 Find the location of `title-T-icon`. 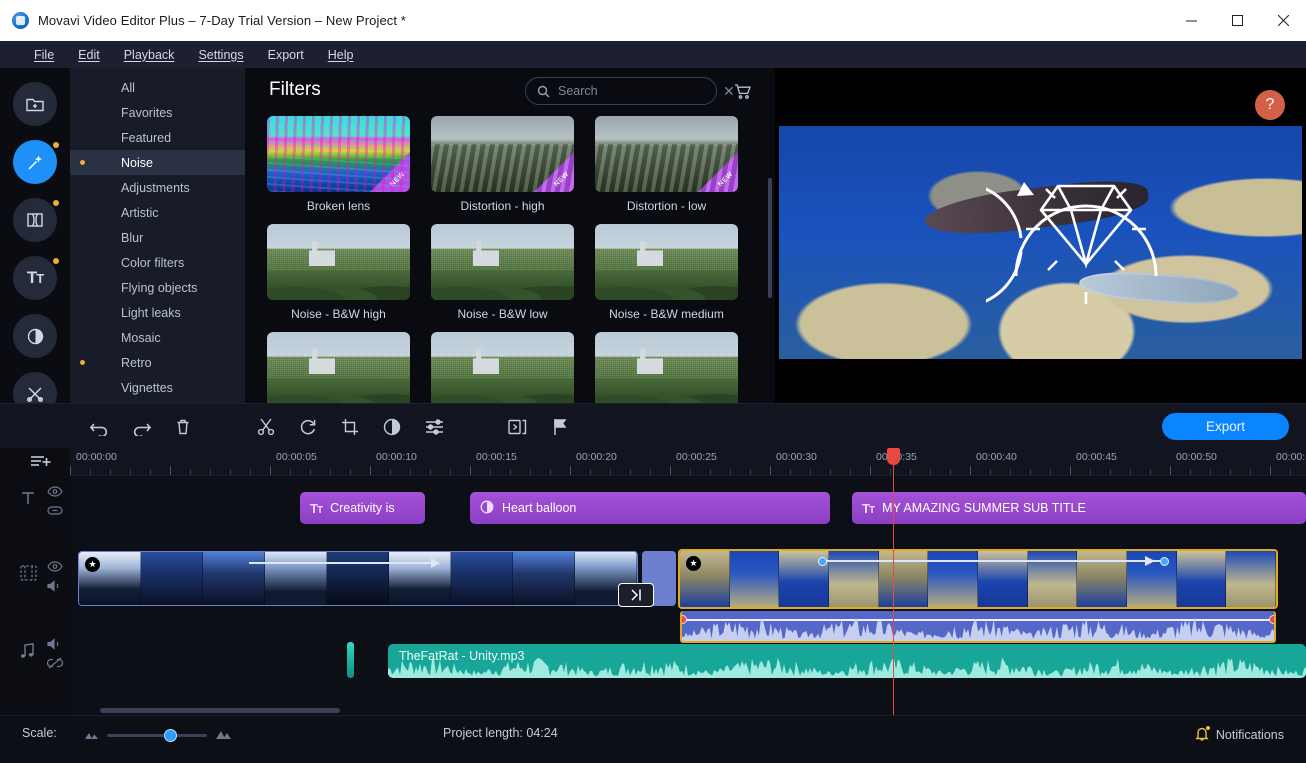

title-T-icon is located at coordinates (28, 498).